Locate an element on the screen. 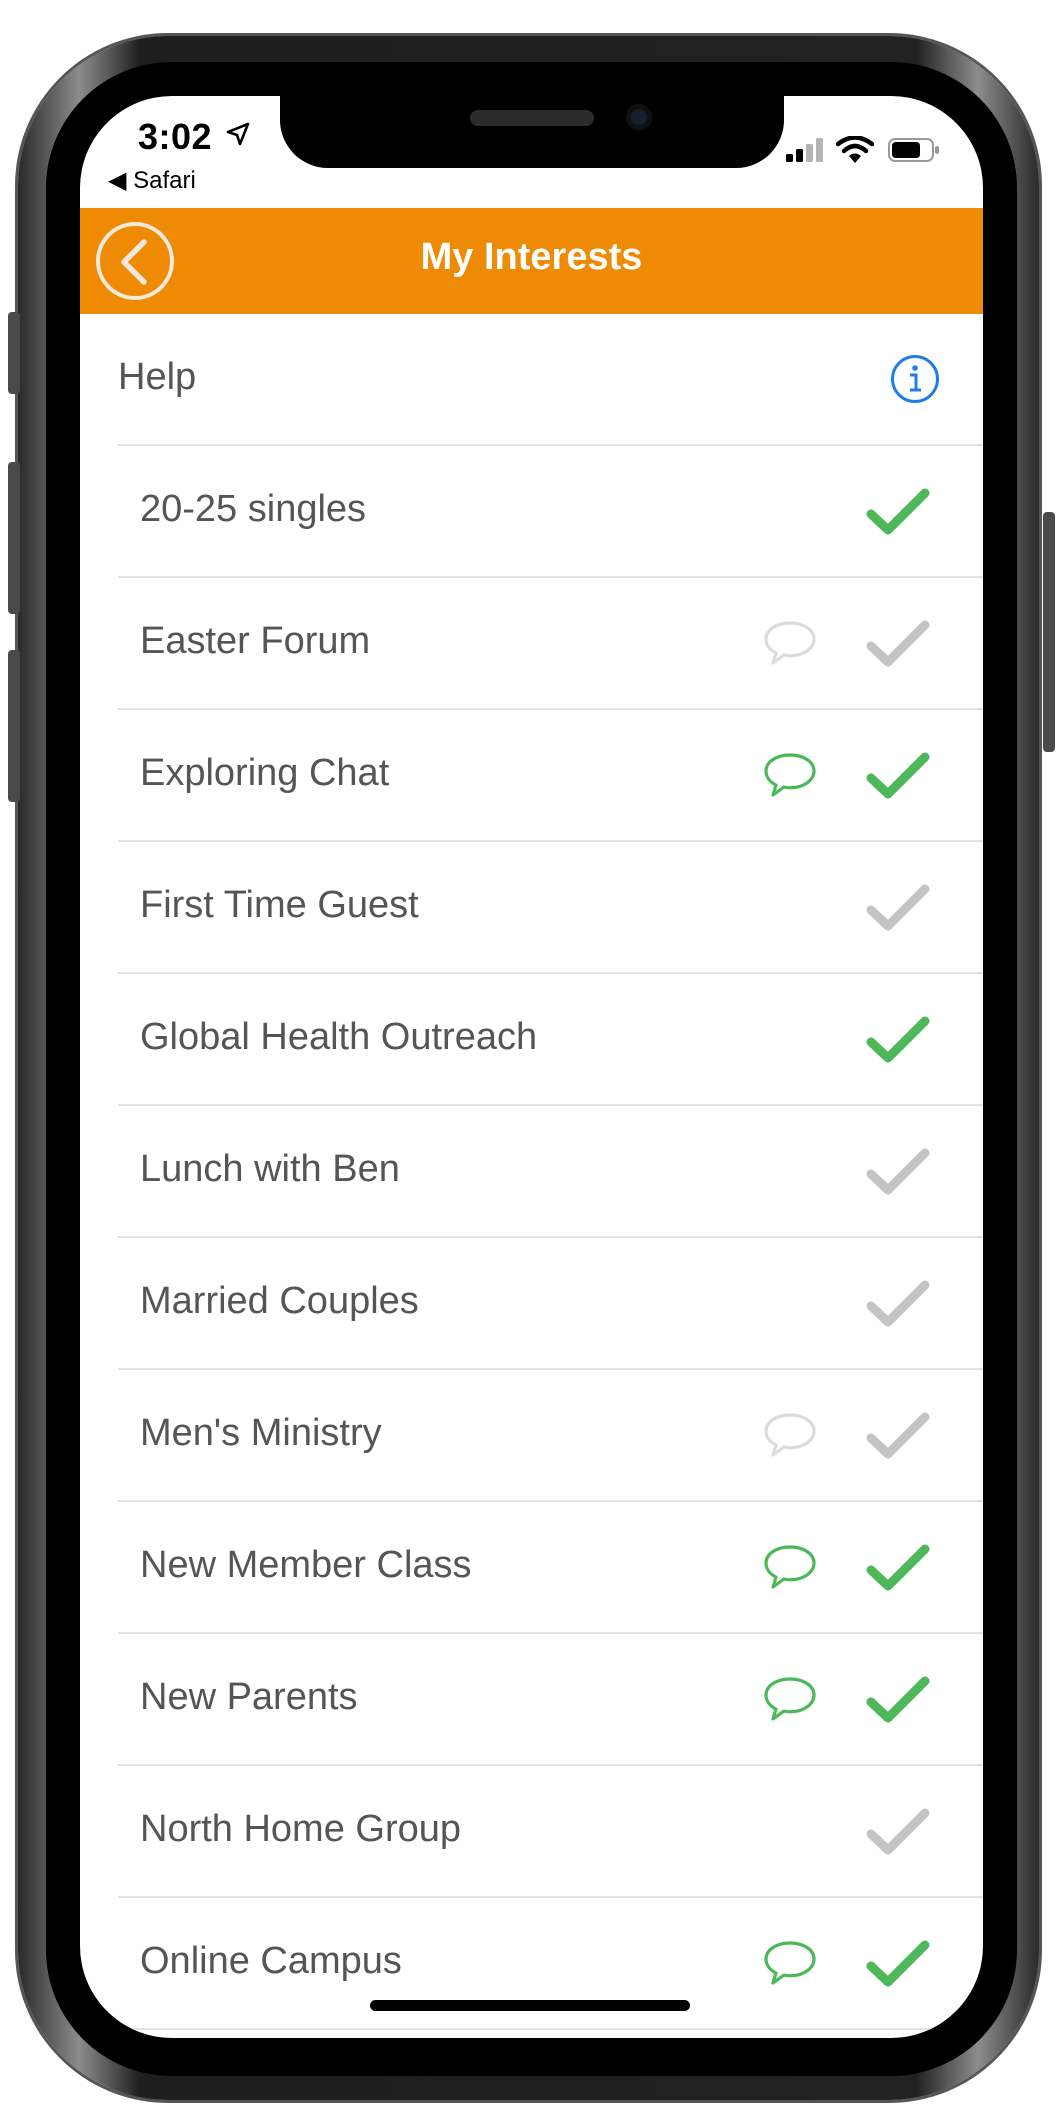 This screenshot has width=1063, height=2128. divider is located at coordinates (550, 2029).